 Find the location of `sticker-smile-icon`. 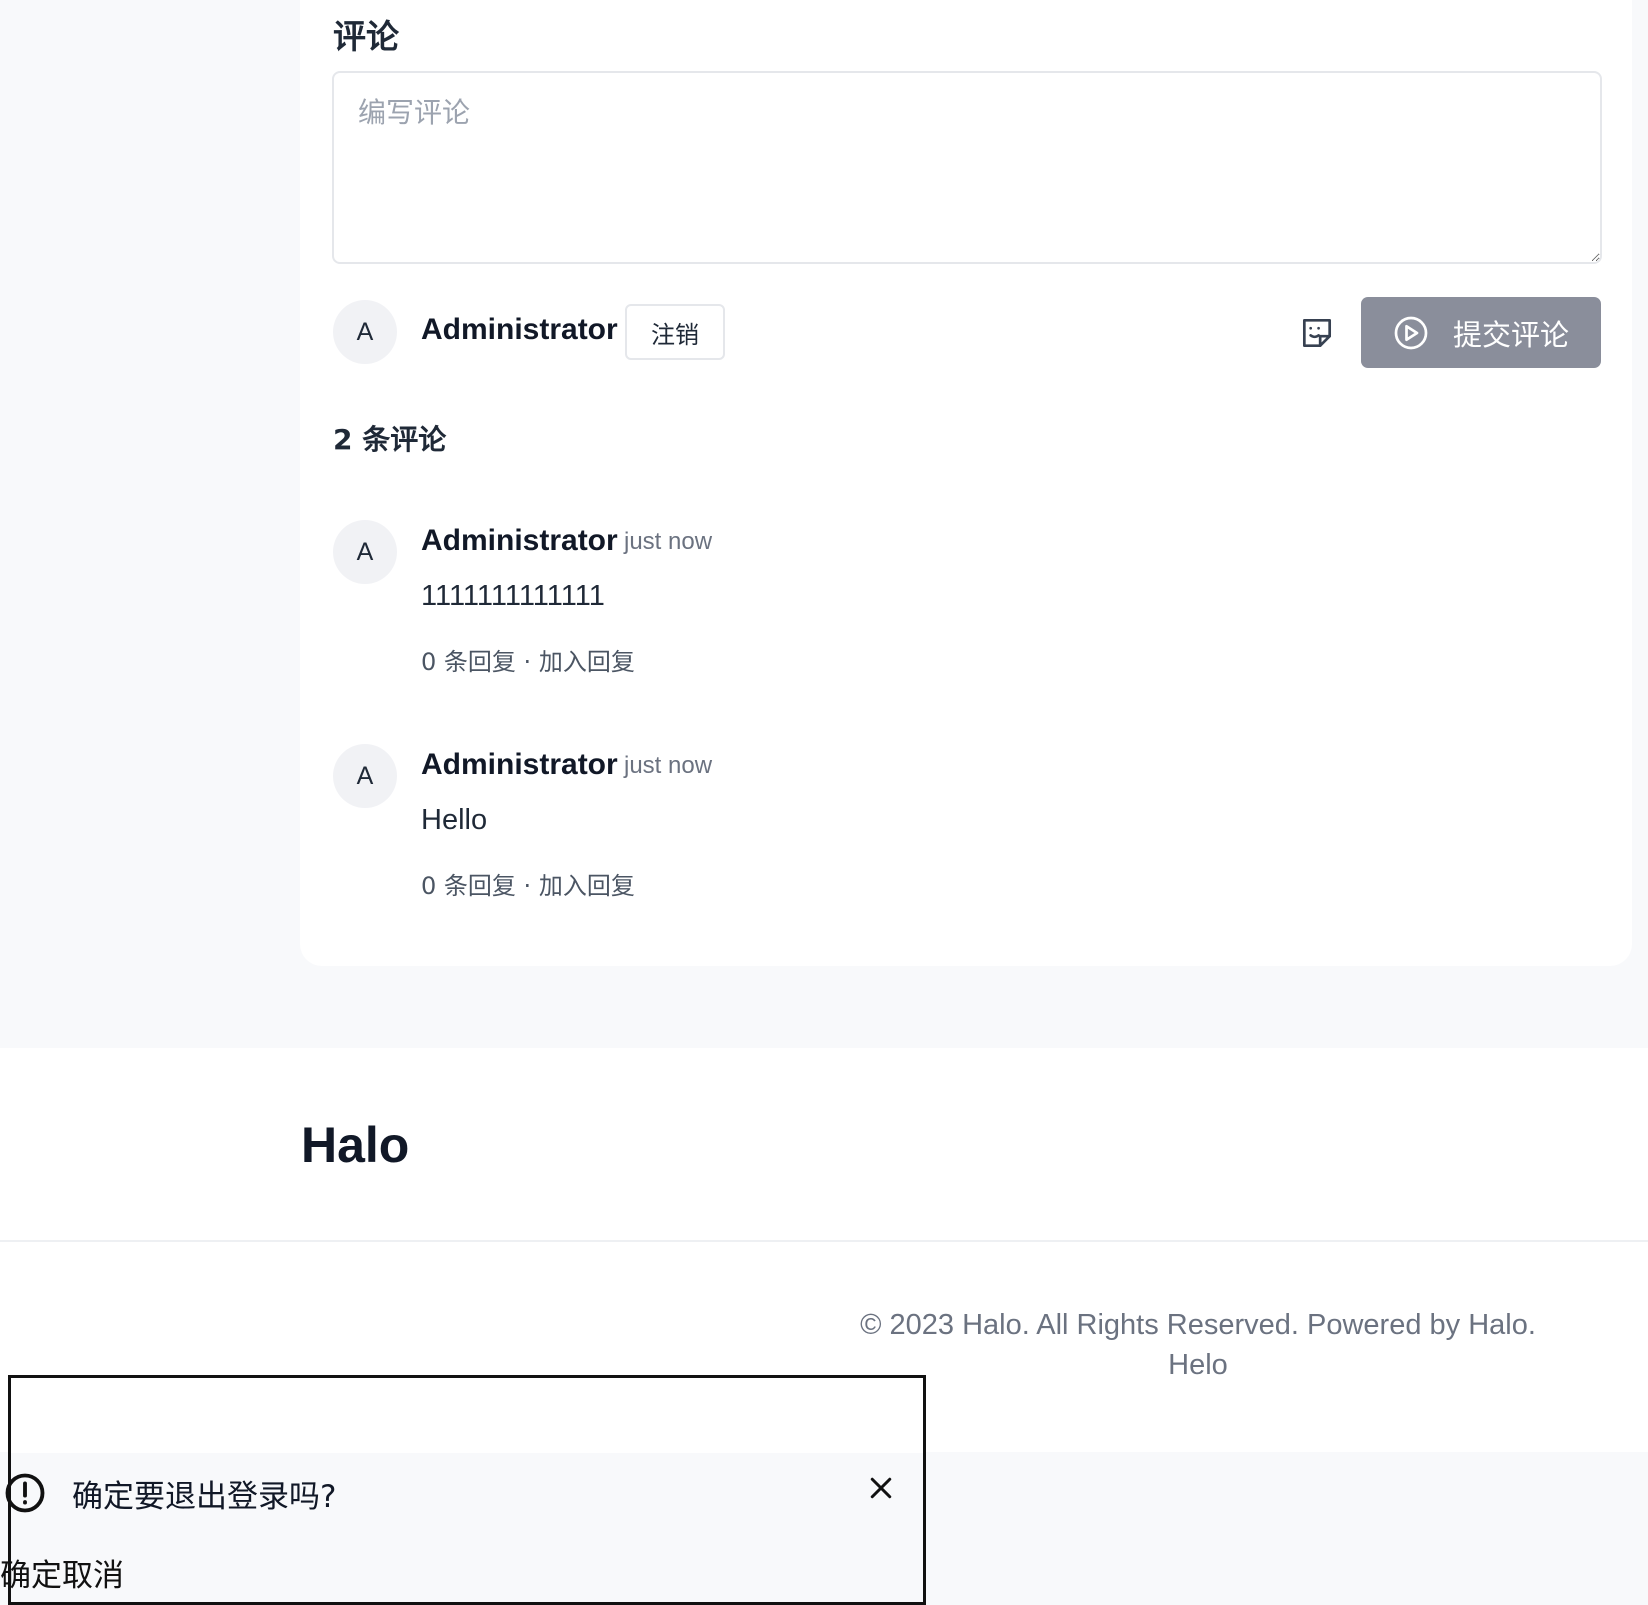

sticker-smile-icon is located at coordinates (1317, 333).